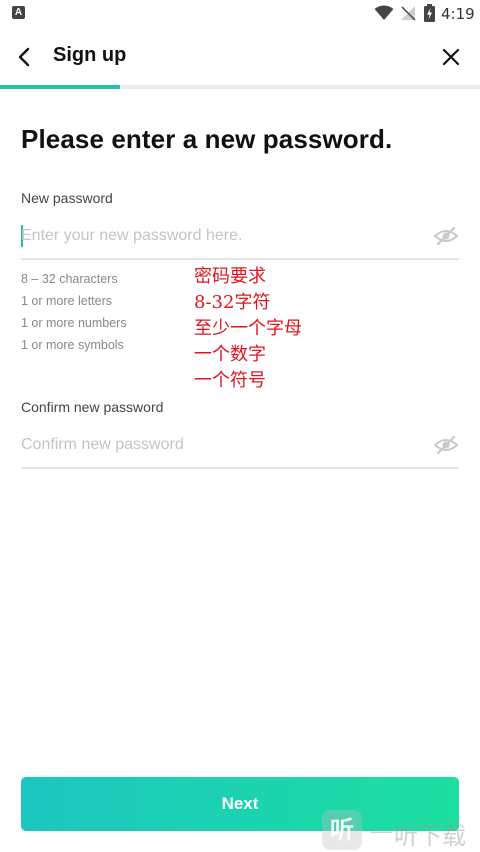 The height and width of the screenshot is (852, 480). I want to click on new-password-label: New password, so click(67, 198).